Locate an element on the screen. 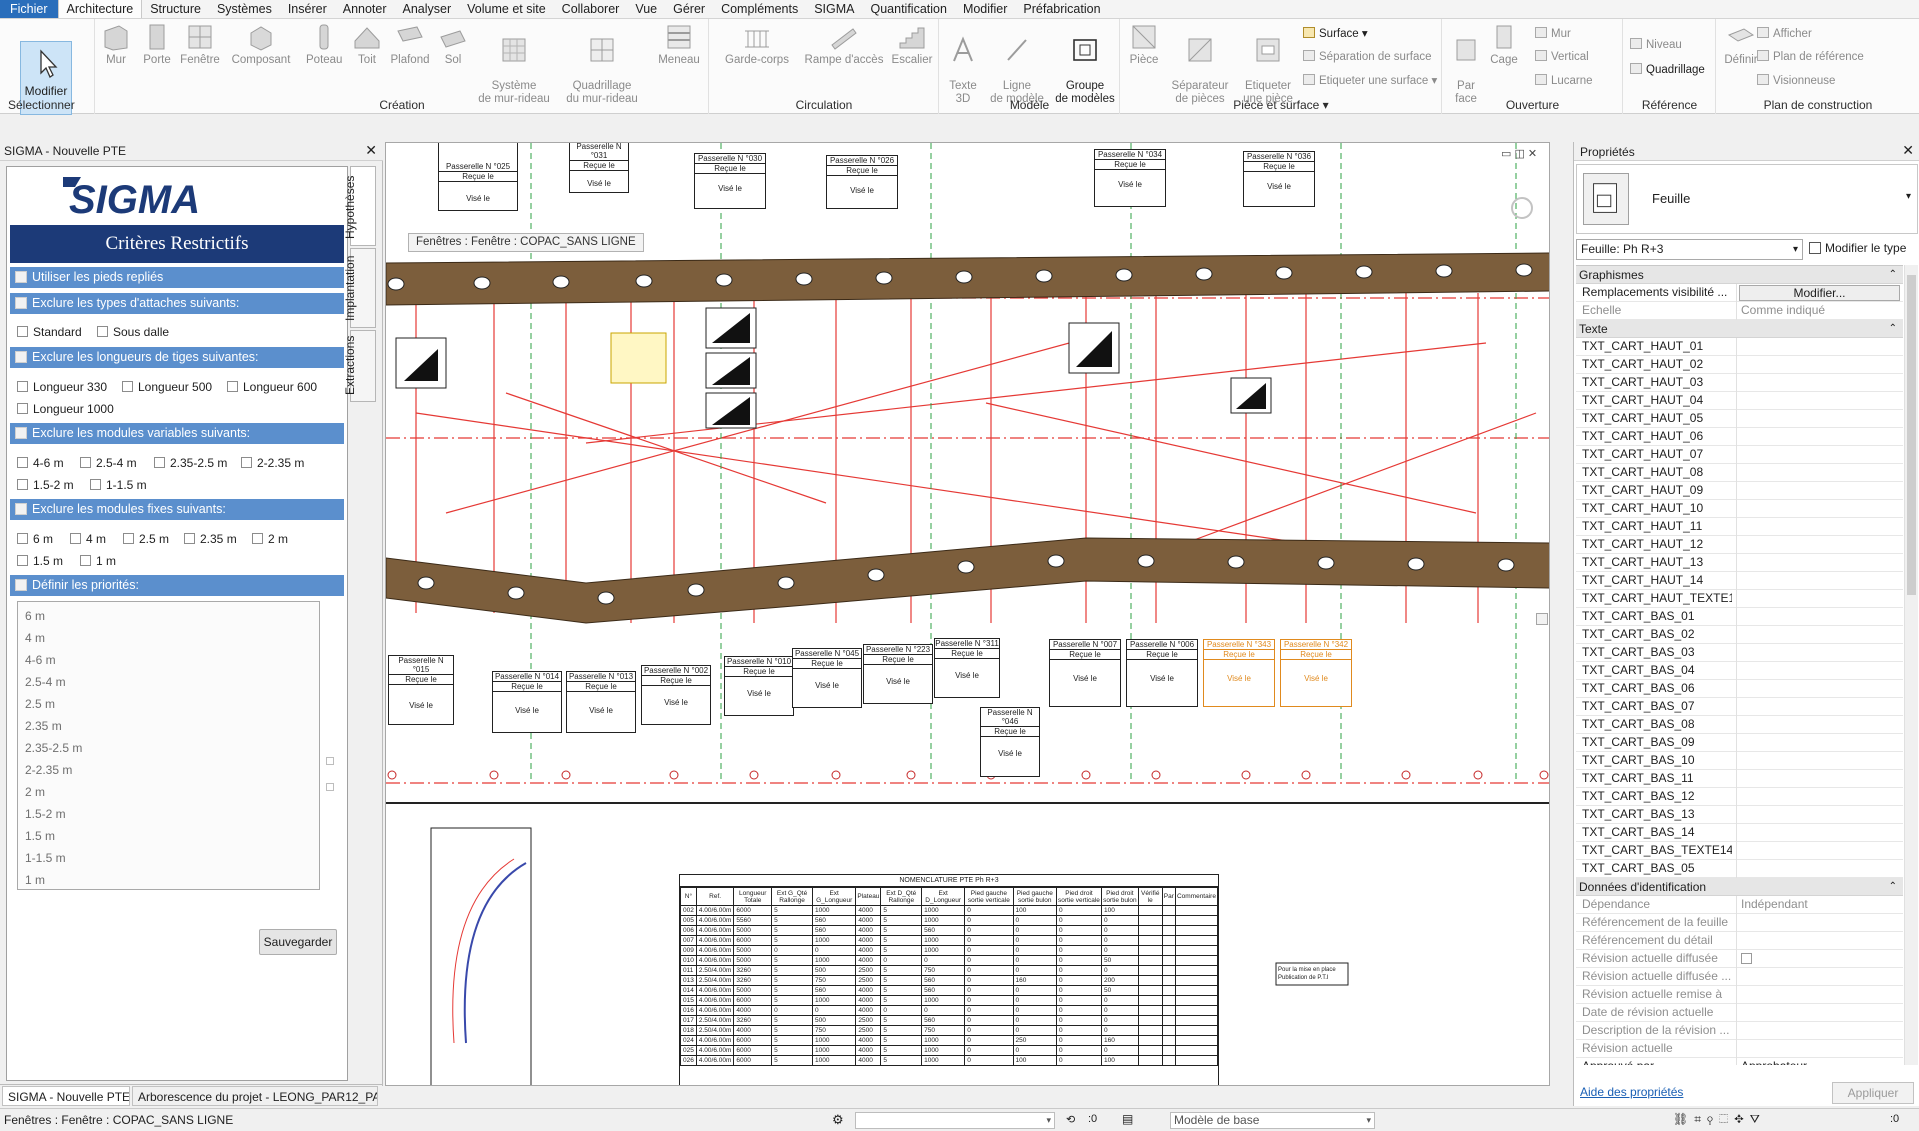  table-row: 025 4.00/6.00m 6000 5 1000 4000 5 1000 0 0 0 0 is located at coordinates (949, 1050).